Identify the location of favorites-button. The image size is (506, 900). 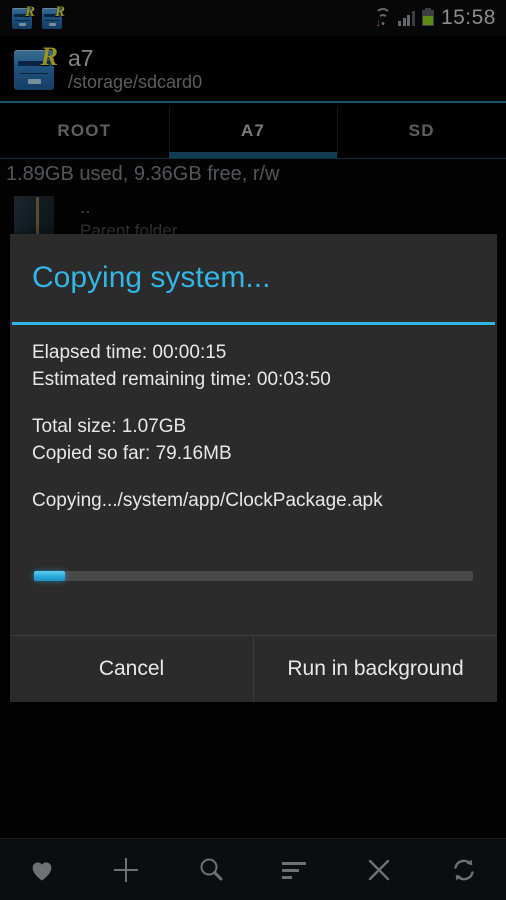
(42, 869).